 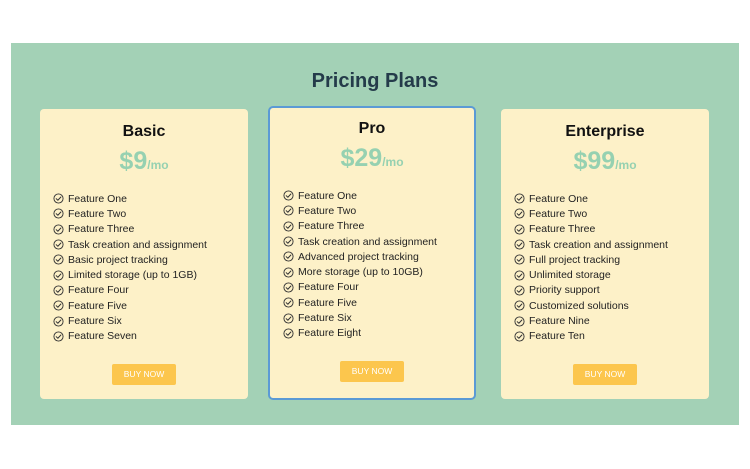 What do you see at coordinates (575, 259) in the screenshot?
I see `feature-label: Full project tracking` at bounding box center [575, 259].